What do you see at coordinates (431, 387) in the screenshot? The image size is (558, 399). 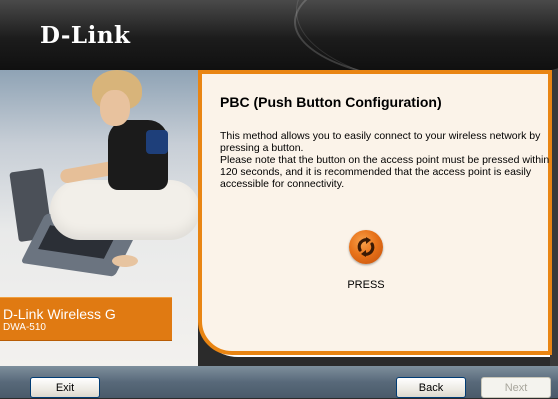 I see `back-button: Back` at bounding box center [431, 387].